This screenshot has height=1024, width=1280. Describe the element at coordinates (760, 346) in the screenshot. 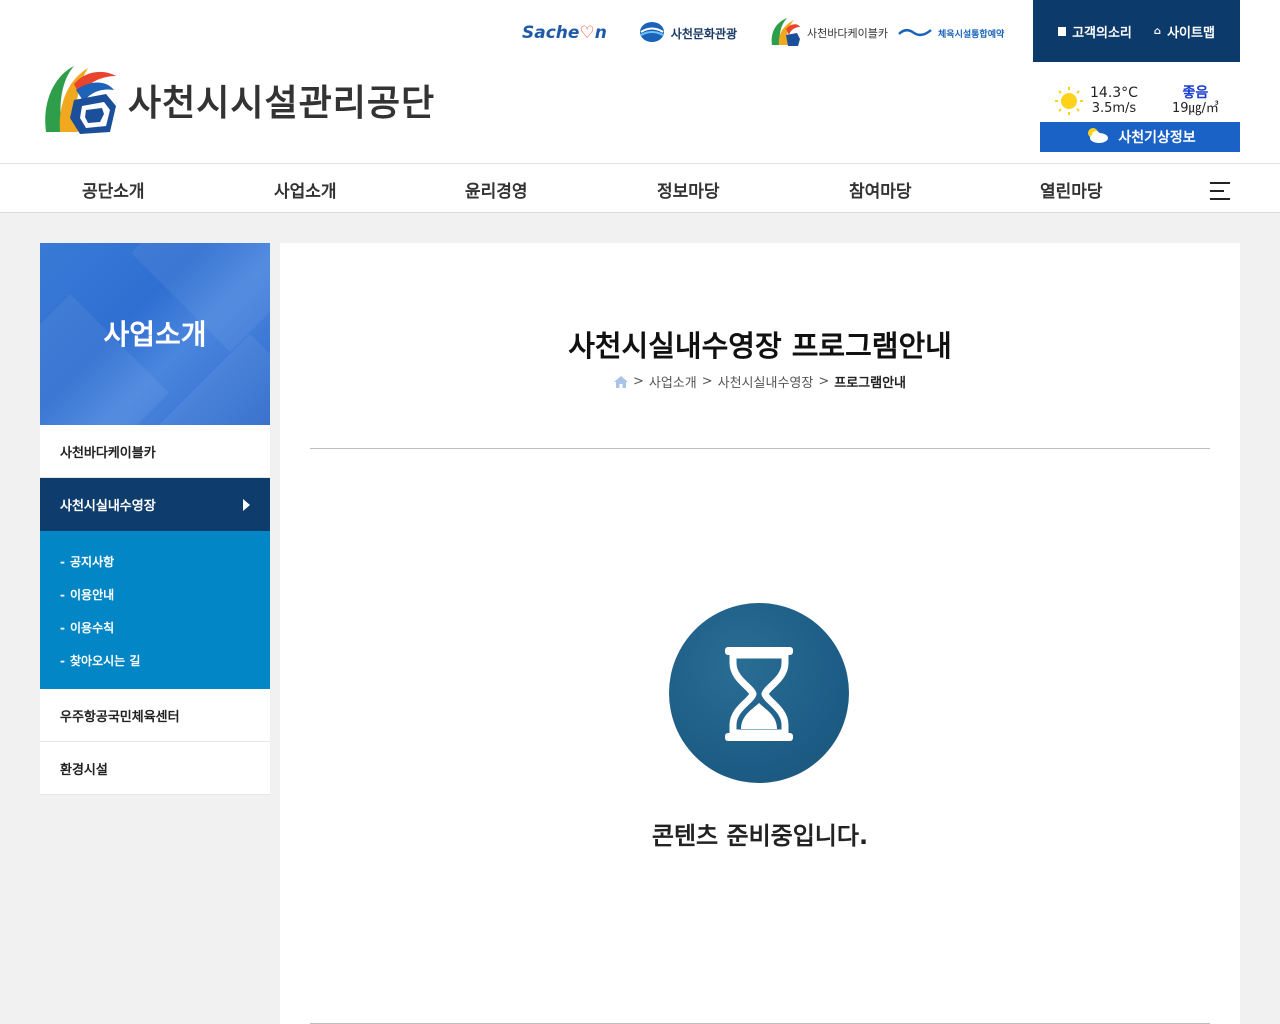

I see `page-title: 사천시실내수영장 프로그램안내` at that location.